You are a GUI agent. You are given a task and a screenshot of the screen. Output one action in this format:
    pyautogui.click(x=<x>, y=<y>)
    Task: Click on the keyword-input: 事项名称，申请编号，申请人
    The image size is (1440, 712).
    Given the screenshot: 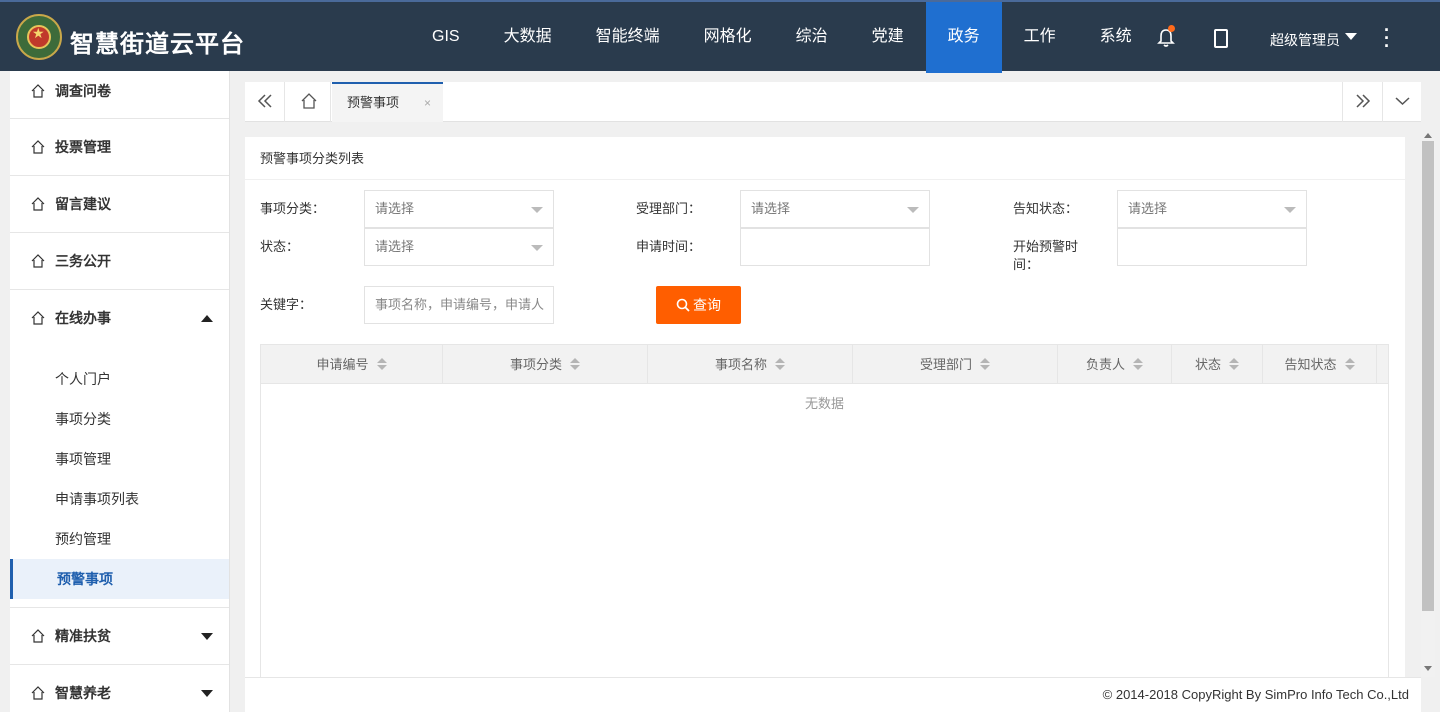 What is the action you would take?
    pyautogui.click(x=459, y=305)
    